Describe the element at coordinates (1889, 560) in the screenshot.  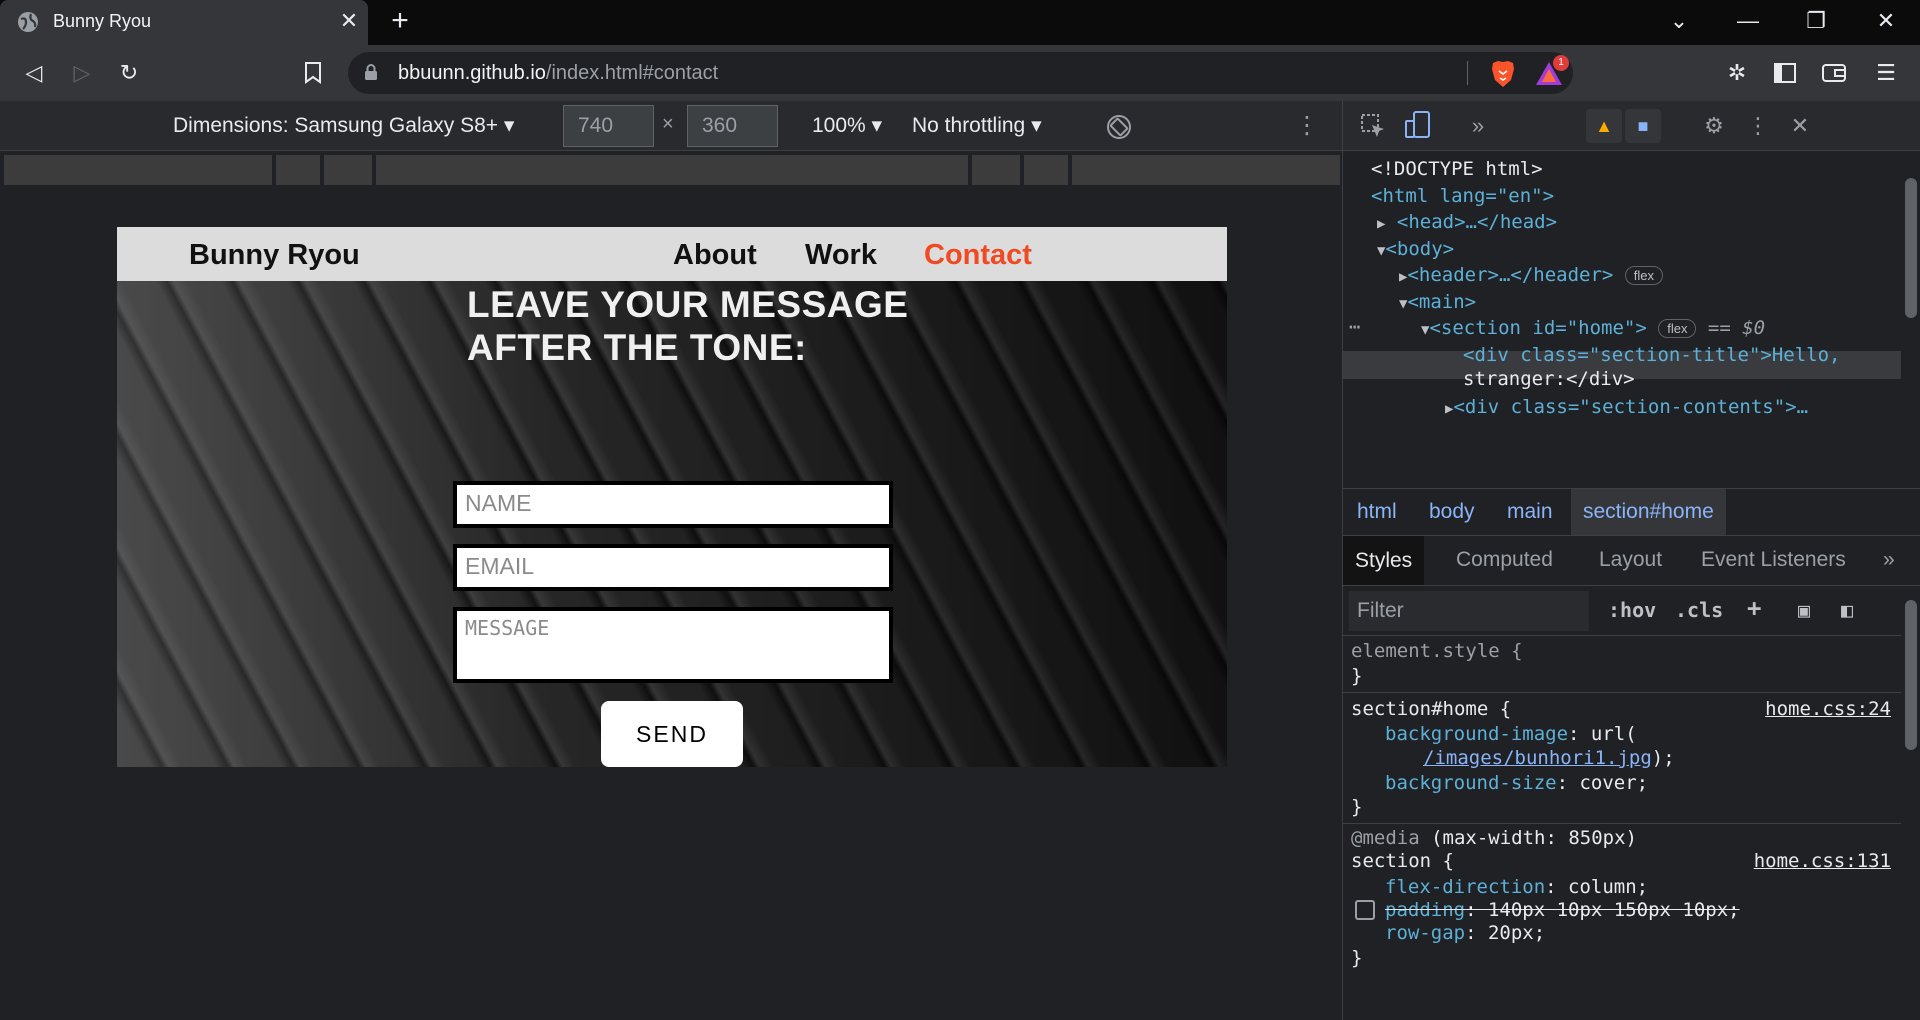
I see `more-panels-icon: »` at that location.